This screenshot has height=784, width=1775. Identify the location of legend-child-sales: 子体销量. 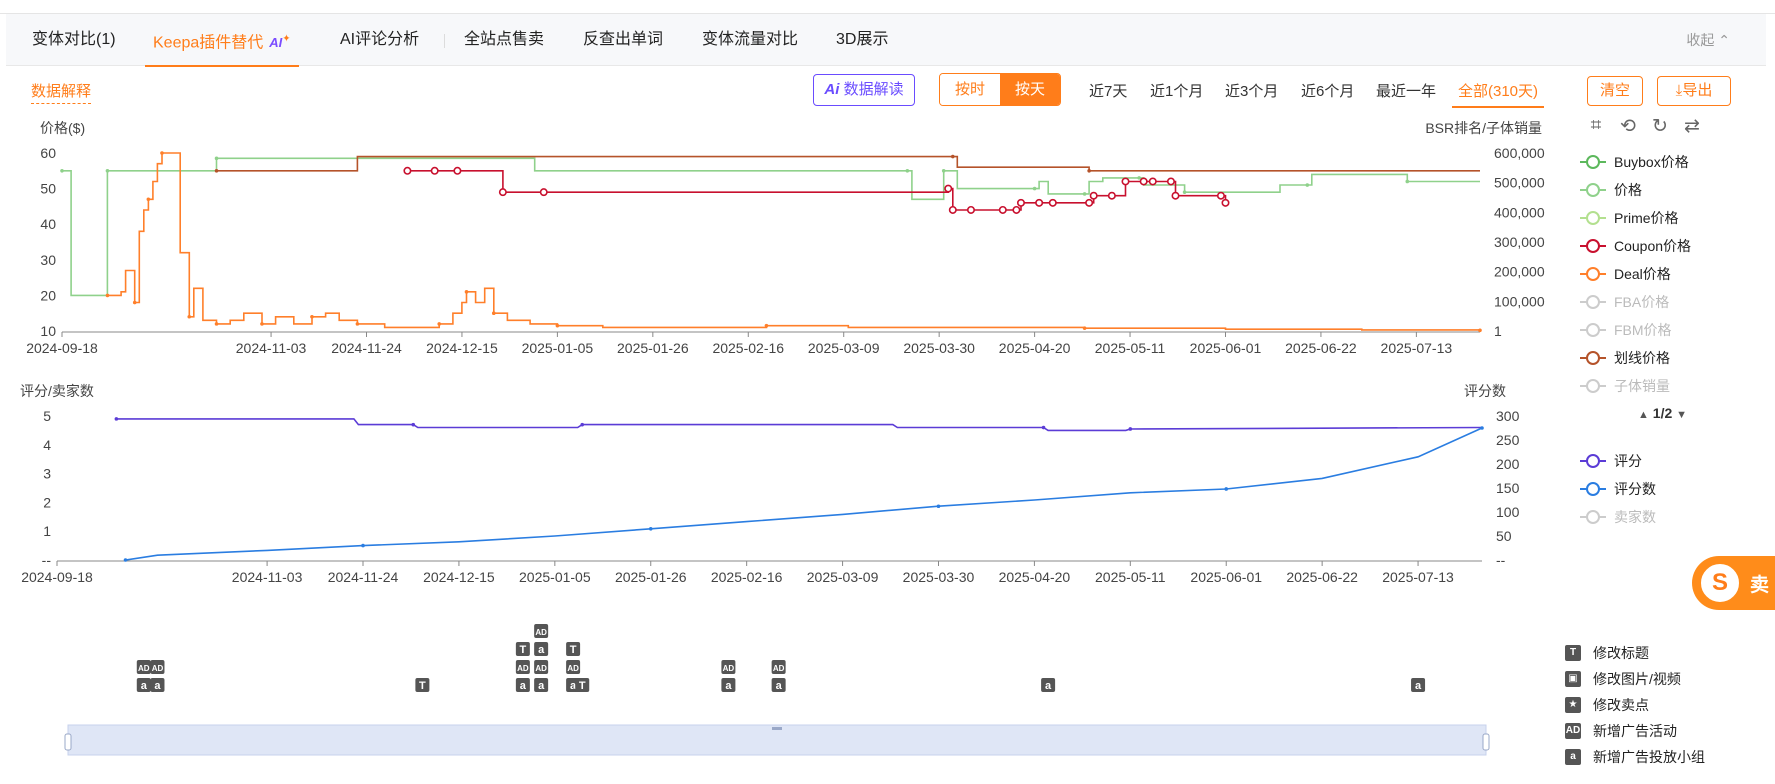
(1635, 386).